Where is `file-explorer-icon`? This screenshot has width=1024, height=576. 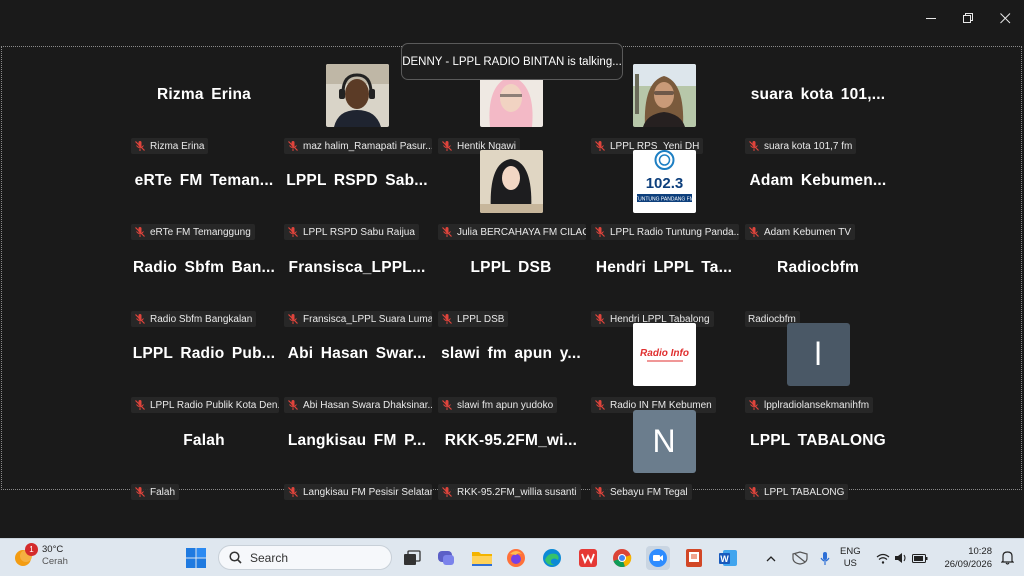 file-explorer-icon is located at coordinates (482, 558).